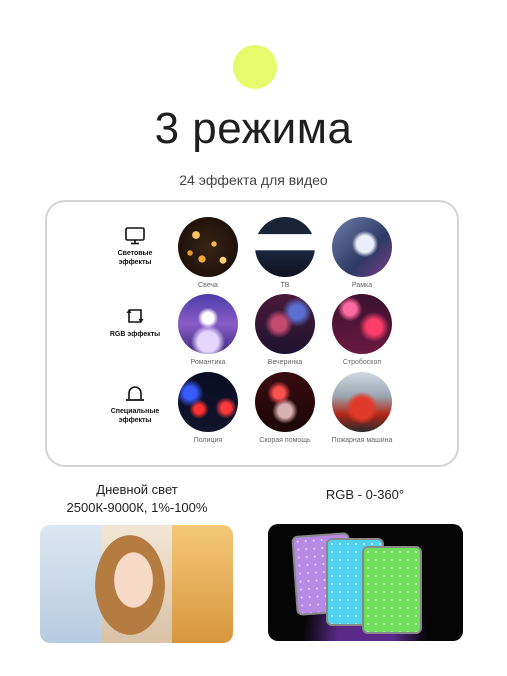 This screenshot has height=676, width=507. I want to click on cool-strip, so click(71, 584).